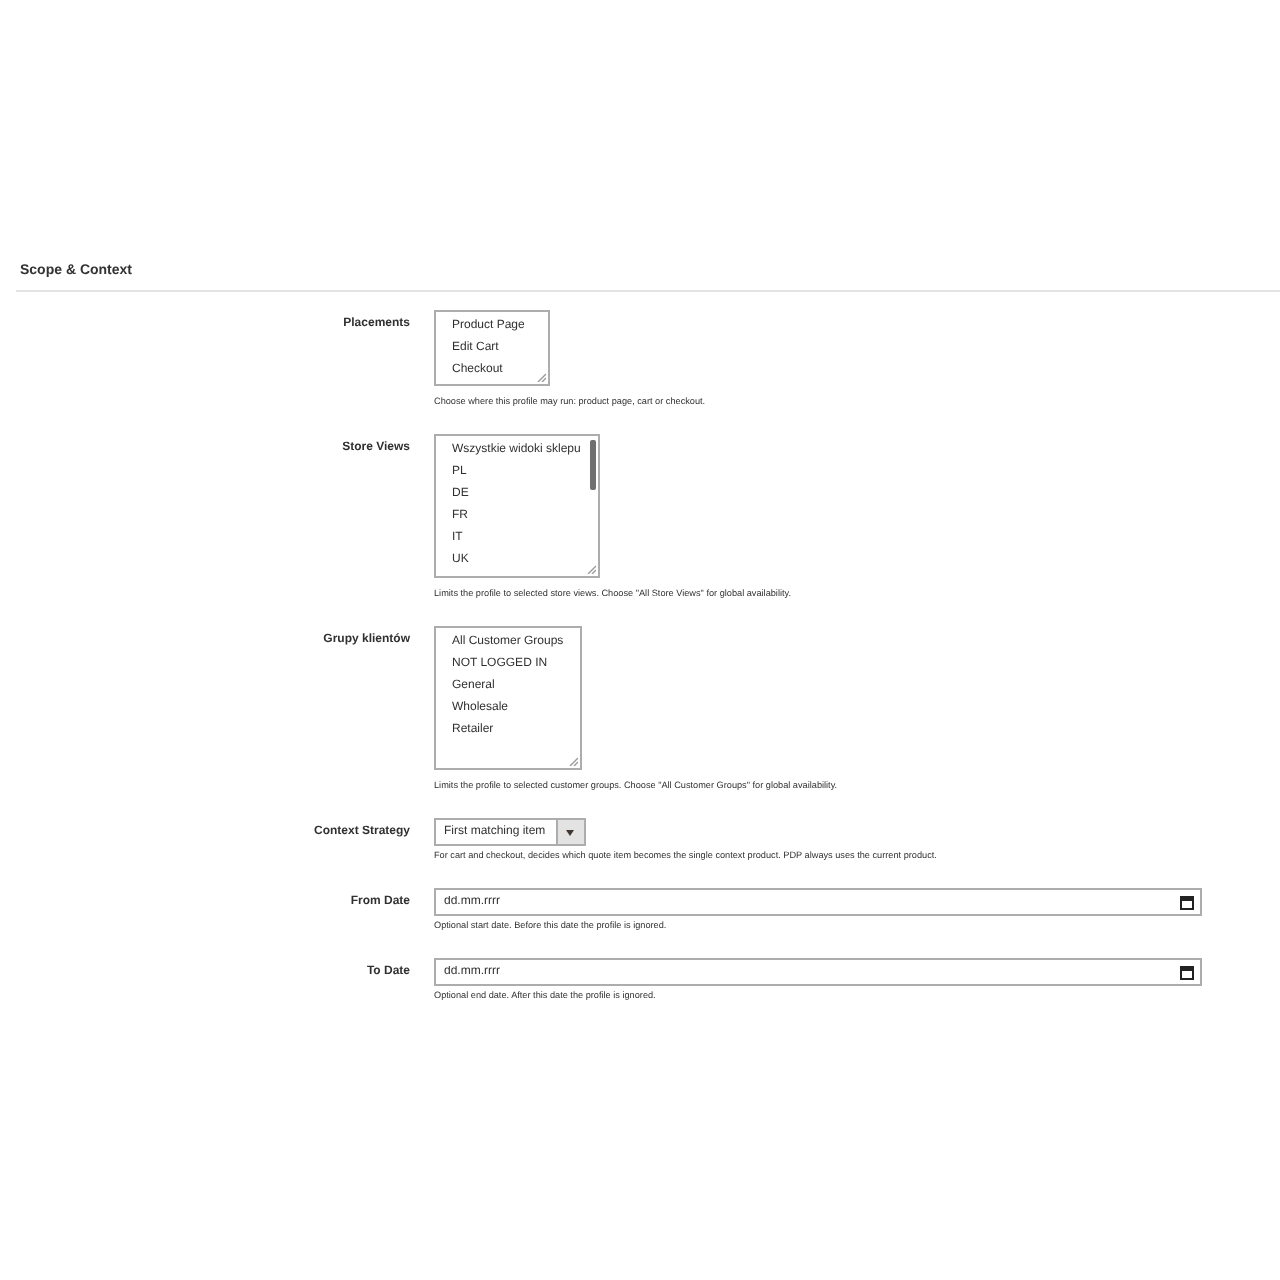  I want to click on caret-icon, so click(569, 832).